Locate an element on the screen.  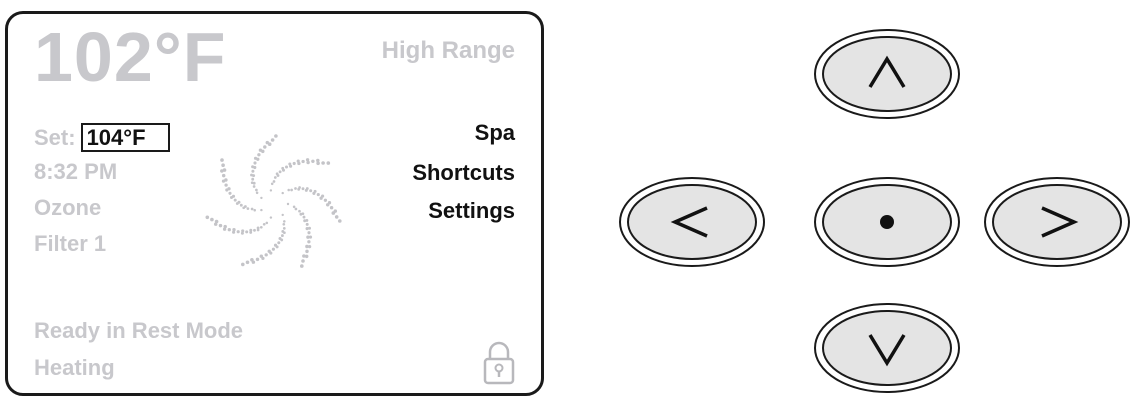
set-temperature-value: 104°F is located at coordinates (125, 138).